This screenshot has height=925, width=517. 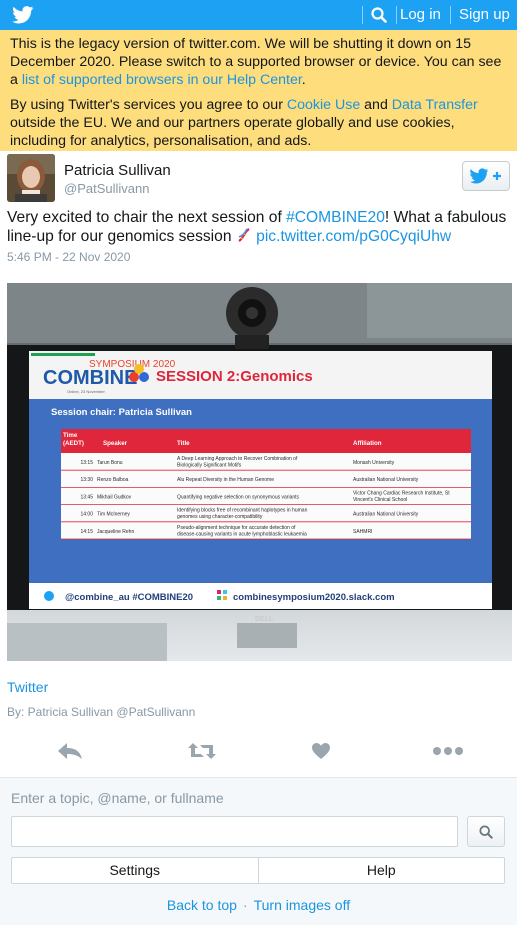 What do you see at coordinates (376, 105) in the screenshot?
I see `notice-text: and` at bounding box center [376, 105].